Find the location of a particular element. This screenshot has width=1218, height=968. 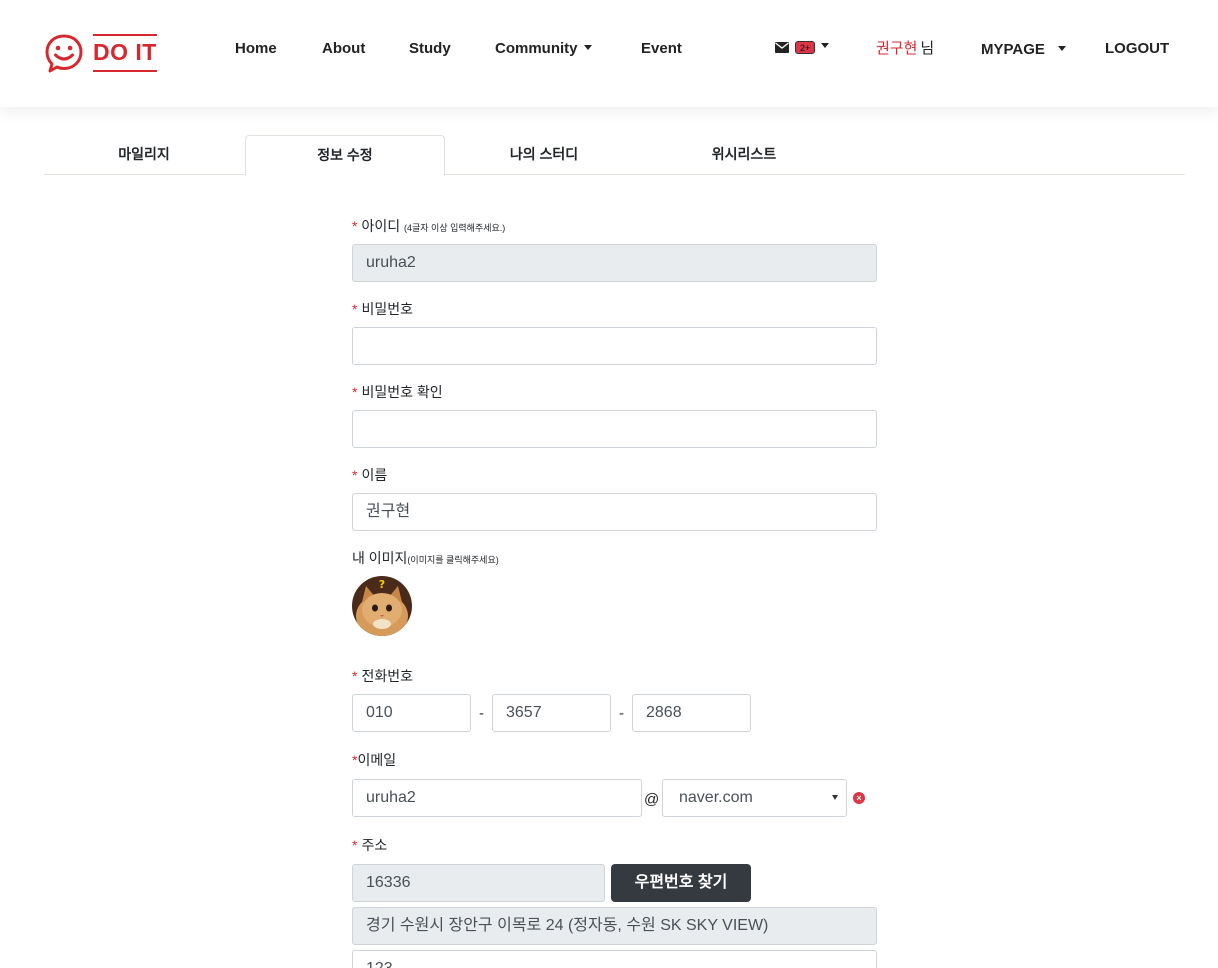

phone-last-field: 2868 is located at coordinates (691, 713).